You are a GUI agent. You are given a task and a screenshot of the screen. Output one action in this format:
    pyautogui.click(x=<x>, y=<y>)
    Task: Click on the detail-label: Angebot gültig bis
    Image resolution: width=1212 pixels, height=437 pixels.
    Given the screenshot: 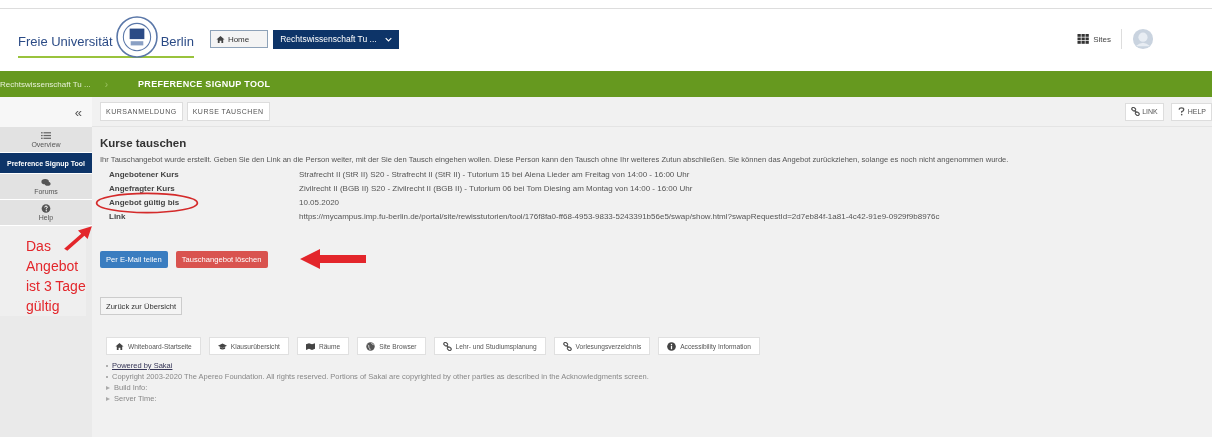 What is the action you would take?
    pyautogui.click(x=144, y=202)
    